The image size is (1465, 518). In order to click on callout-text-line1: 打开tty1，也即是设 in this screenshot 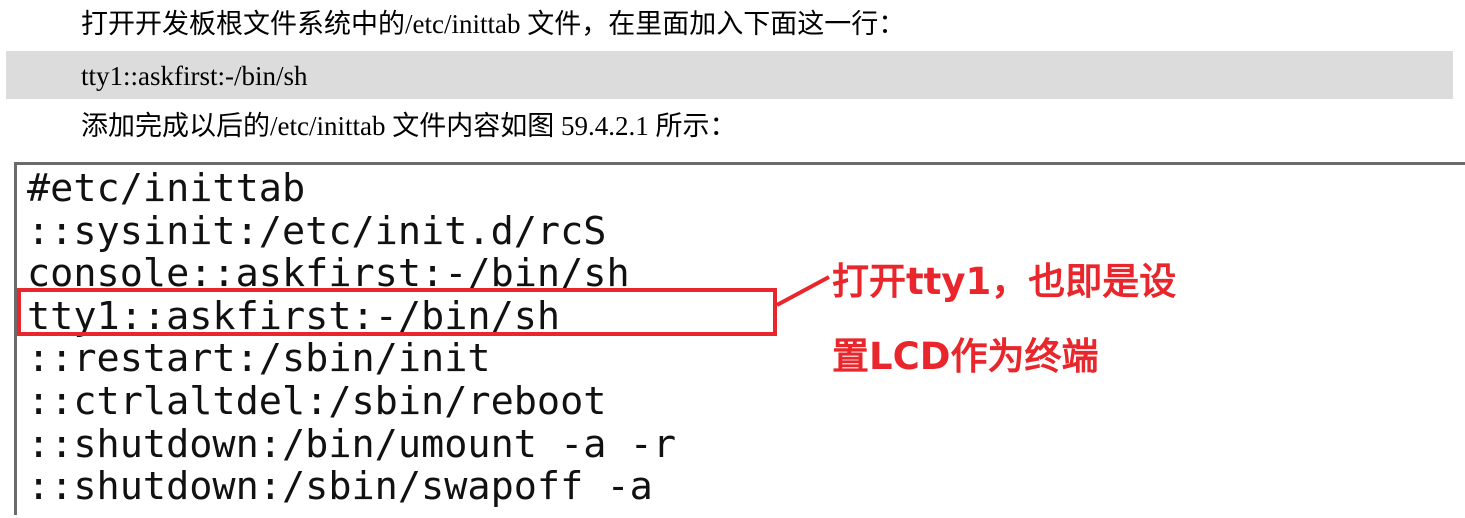, I will do `click(1004, 281)`.